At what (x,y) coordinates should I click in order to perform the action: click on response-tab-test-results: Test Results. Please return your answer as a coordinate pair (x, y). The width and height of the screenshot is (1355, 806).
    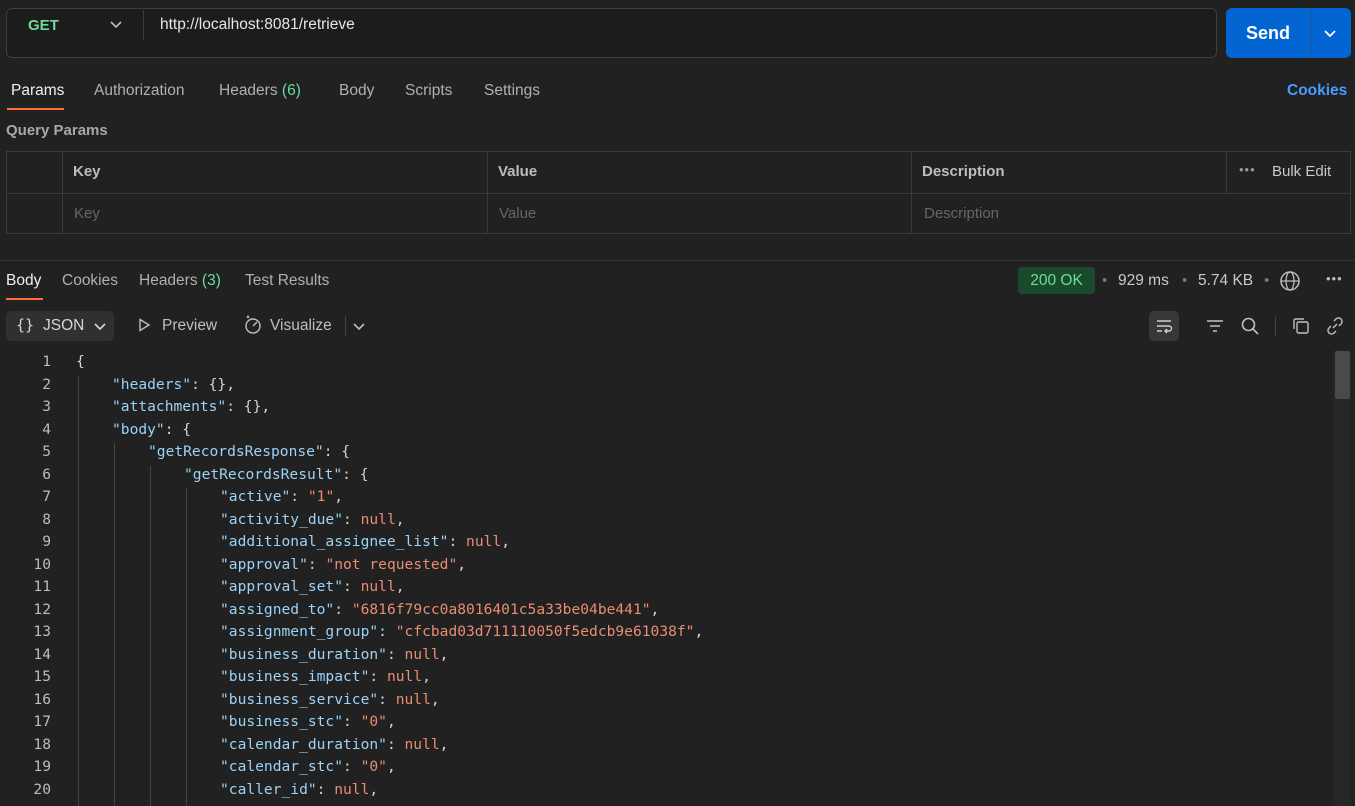
    Looking at the image, I should click on (287, 281).